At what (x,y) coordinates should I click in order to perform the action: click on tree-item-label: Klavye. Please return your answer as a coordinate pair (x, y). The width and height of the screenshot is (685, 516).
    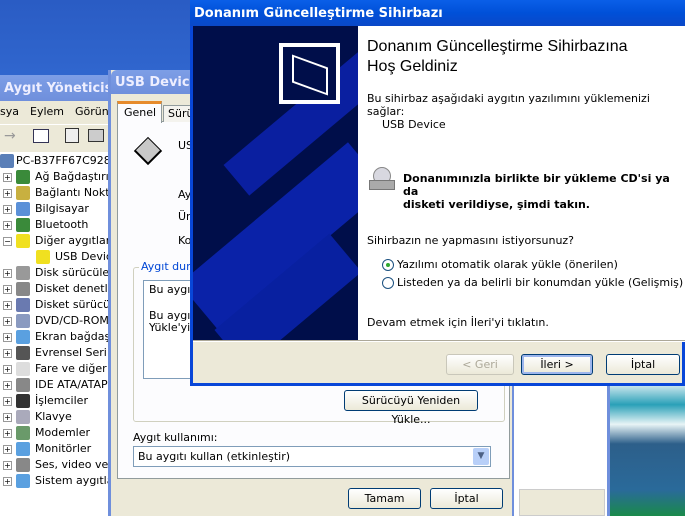
    Looking at the image, I should click on (53, 416).